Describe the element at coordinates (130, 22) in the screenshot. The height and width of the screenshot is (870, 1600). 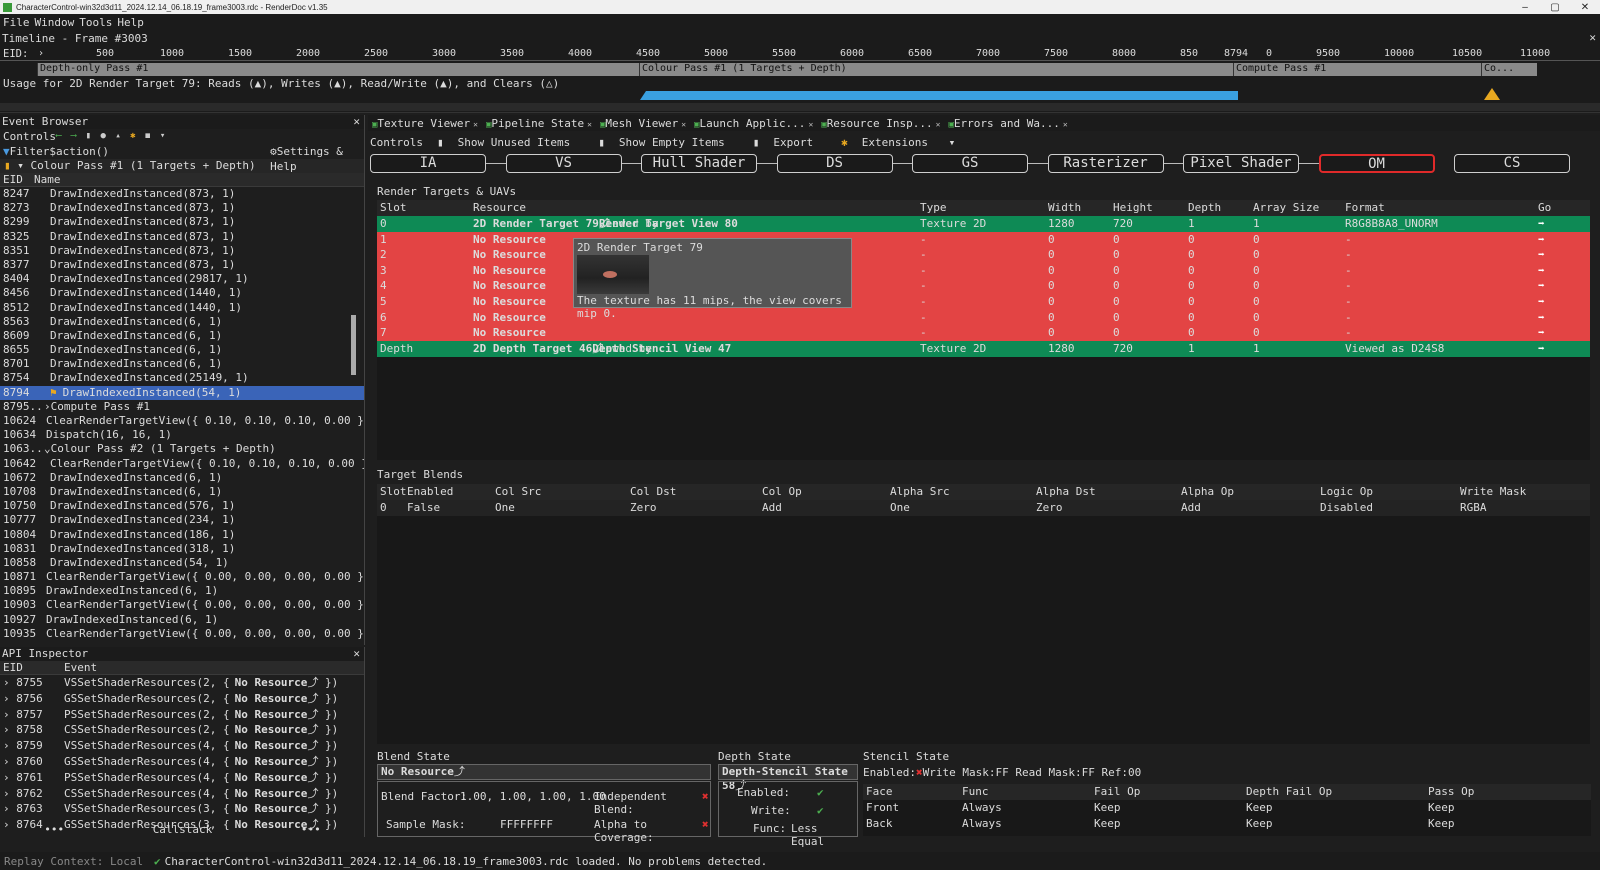
I see `menu-help: Help` at that location.